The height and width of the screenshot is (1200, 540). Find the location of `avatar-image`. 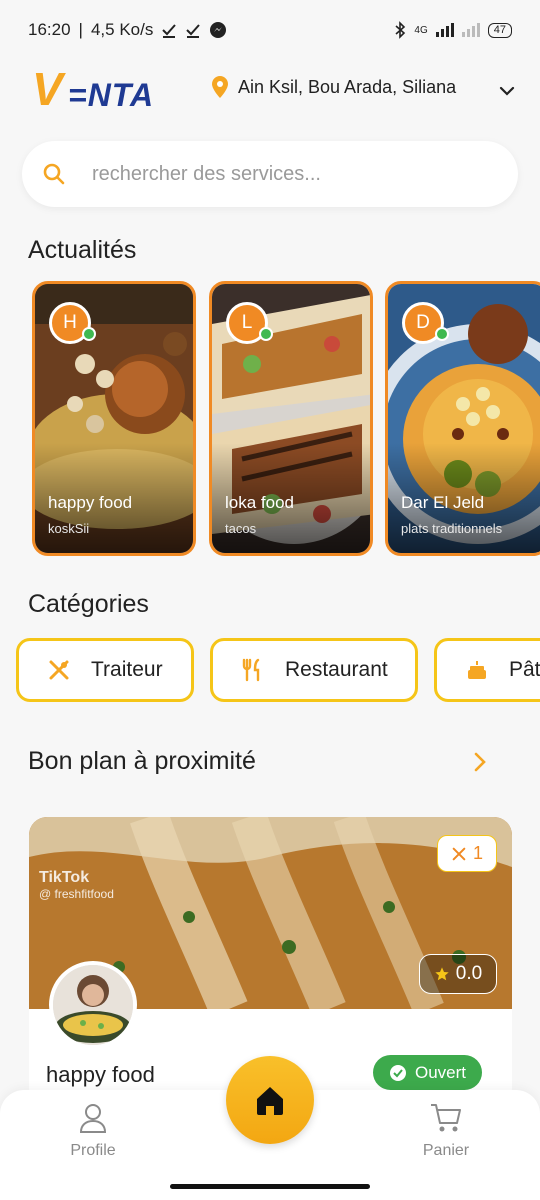

avatar-image is located at coordinates (93, 1005).